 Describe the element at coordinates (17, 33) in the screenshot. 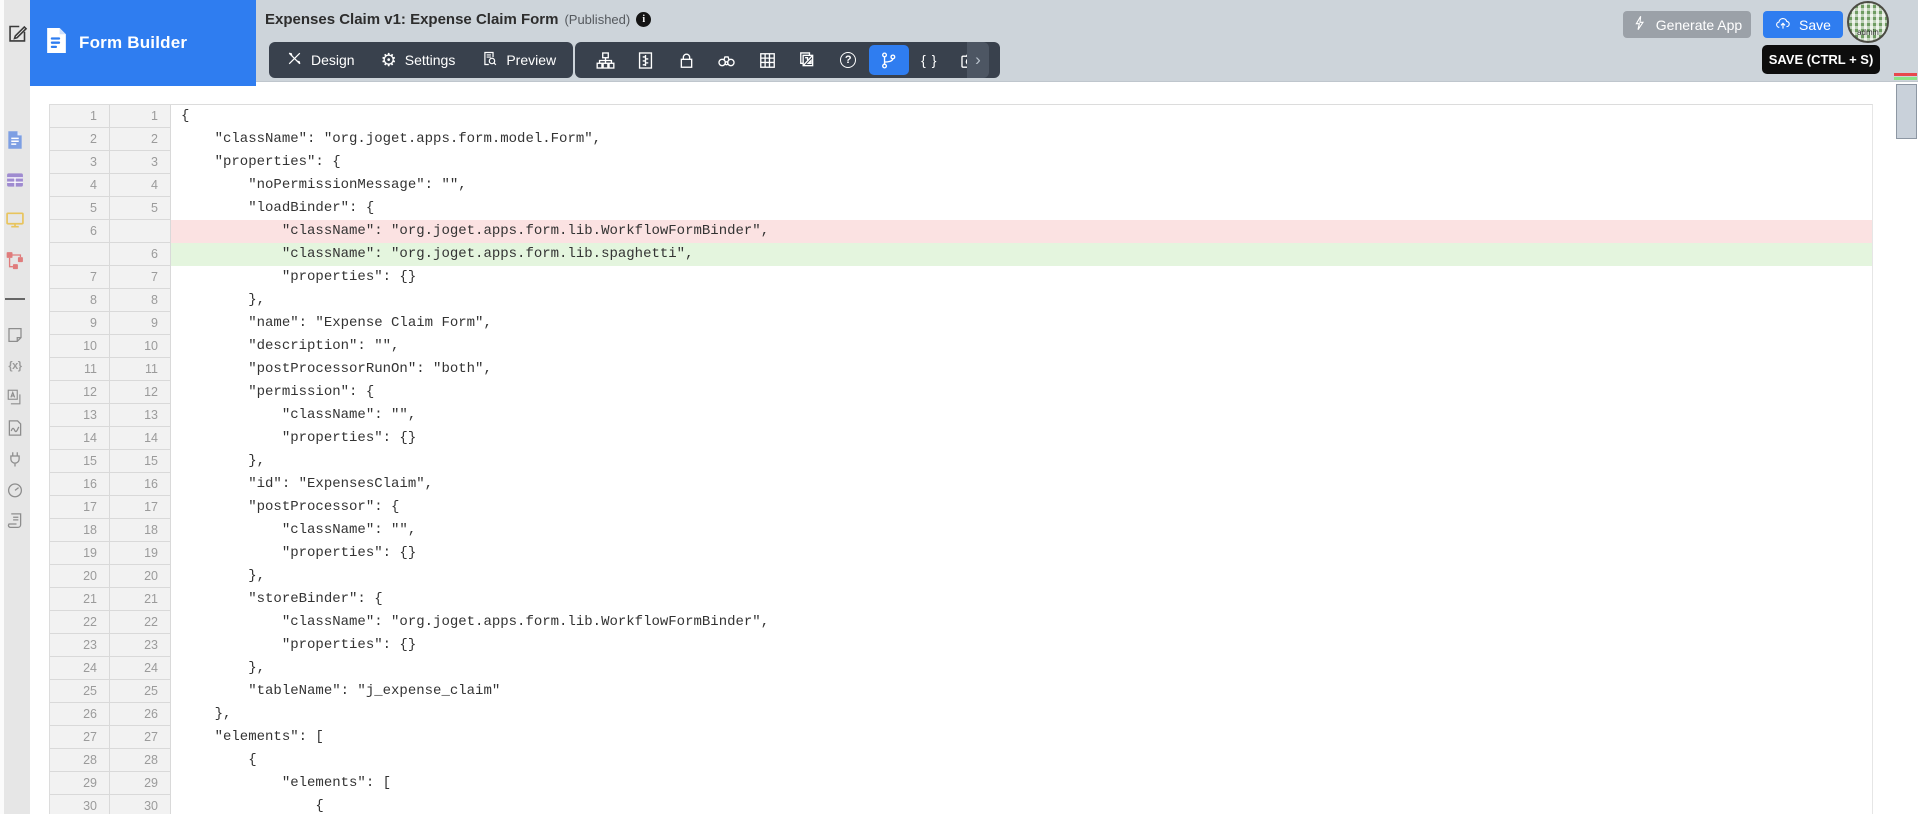

I see `edit-pencil-icon` at that location.